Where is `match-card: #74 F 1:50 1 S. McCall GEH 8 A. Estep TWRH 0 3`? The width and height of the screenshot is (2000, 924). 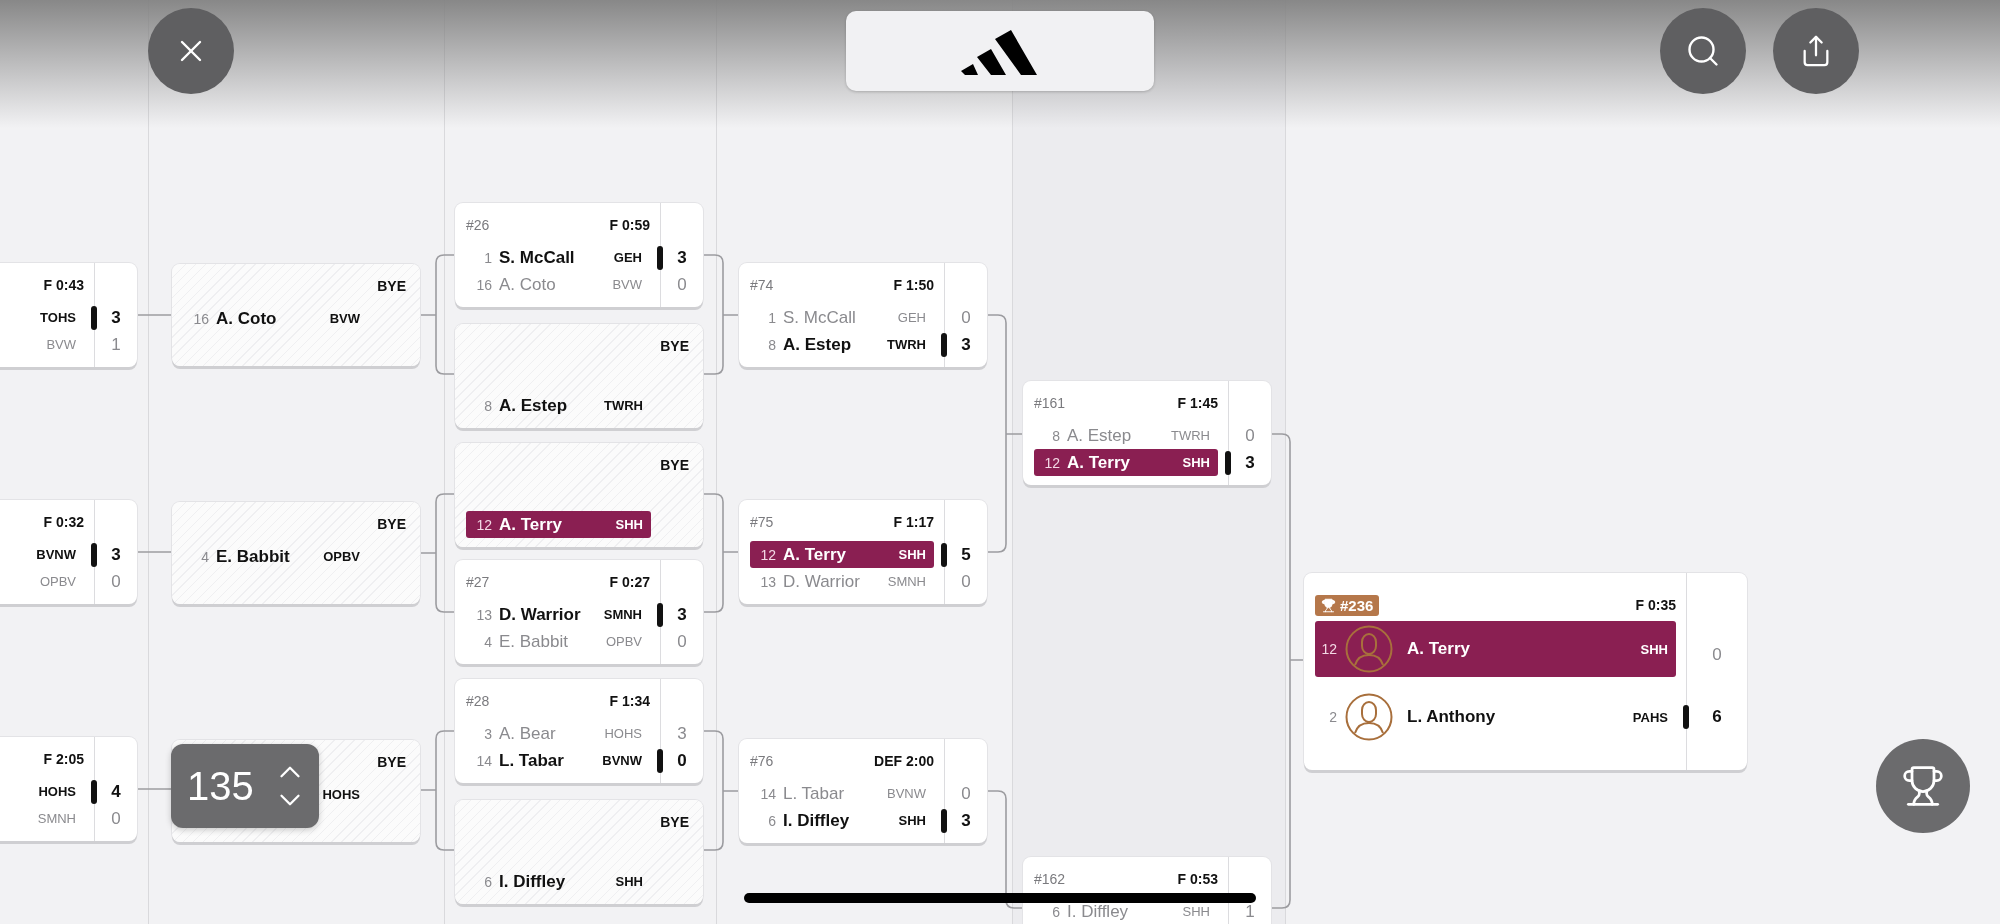 match-card: #74 F 1:50 1 S. McCall GEH 8 A. Estep TWRH 0 3 is located at coordinates (863, 315).